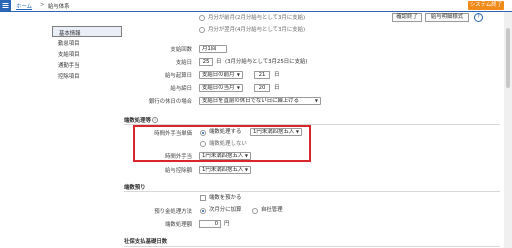  Describe the element at coordinates (256, 6) in the screenshot. I see `header-bar: ホーム > 給与体系 システム終了` at that location.